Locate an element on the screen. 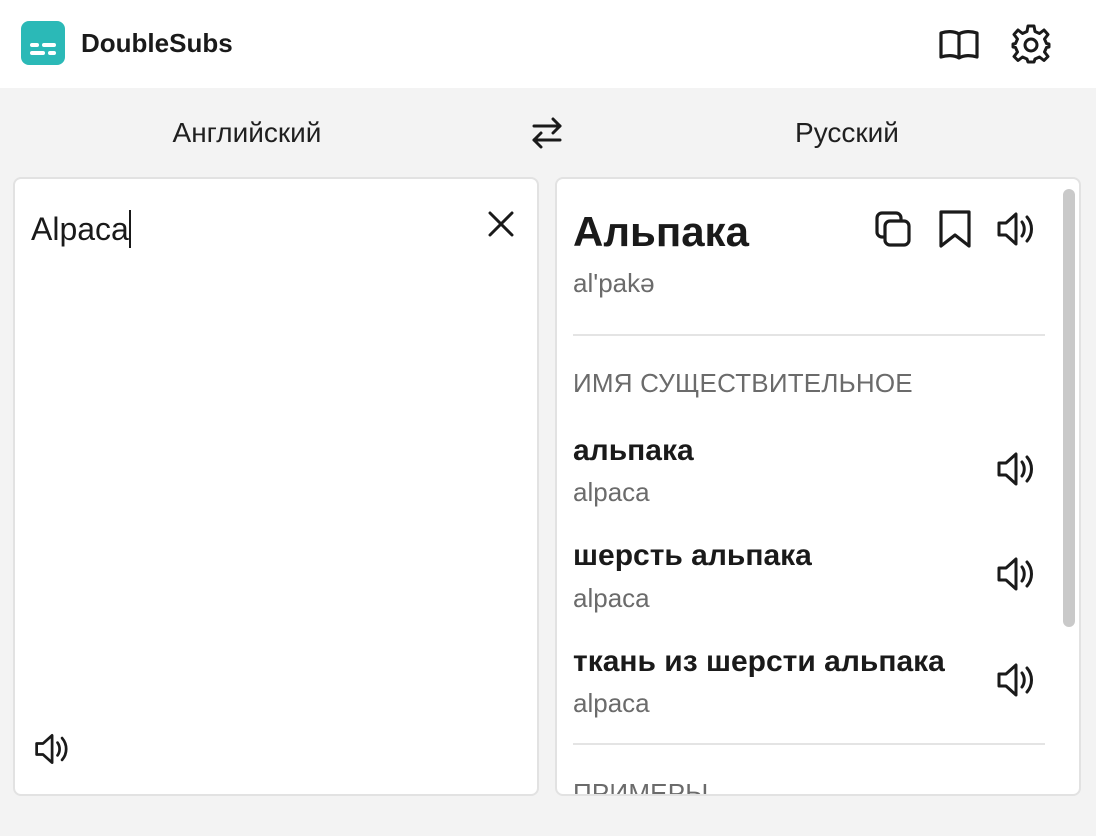  transcription: al'pakə is located at coordinates (614, 283).